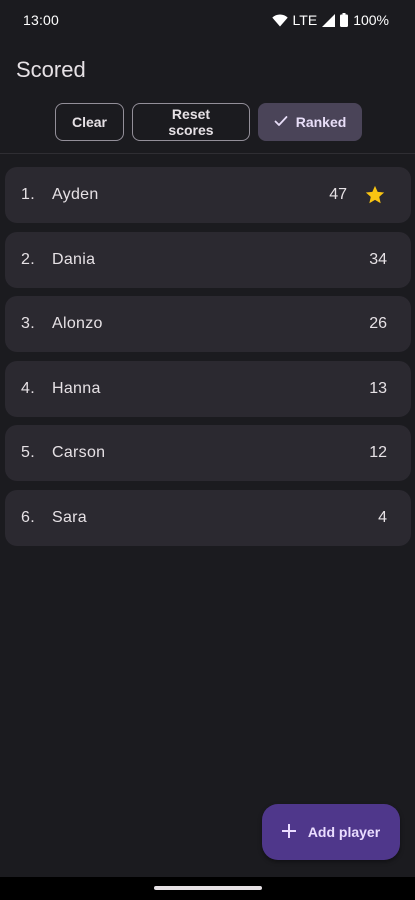  Describe the element at coordinates (344, 832) in the screenshot. I see `add-player-label: Add player` at that location.